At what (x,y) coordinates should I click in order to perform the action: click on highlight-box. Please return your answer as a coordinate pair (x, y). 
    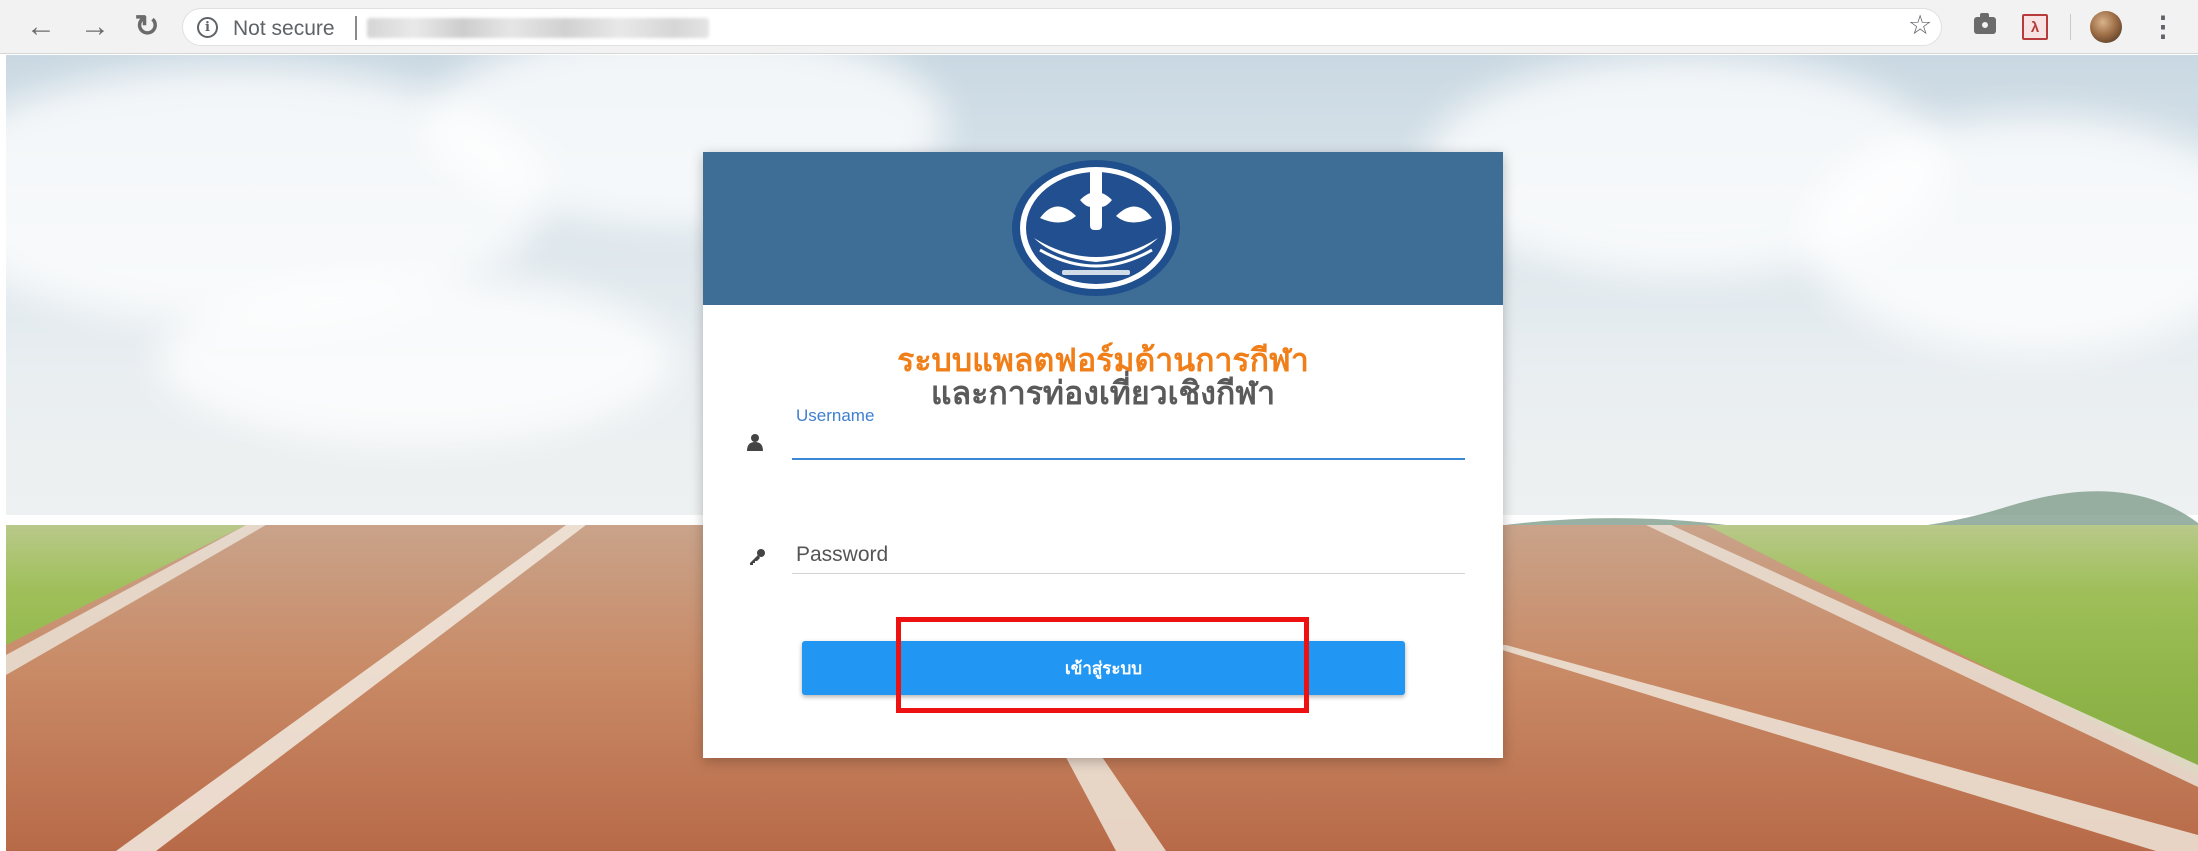
    Looking at the image, I should click on (1102, 665).